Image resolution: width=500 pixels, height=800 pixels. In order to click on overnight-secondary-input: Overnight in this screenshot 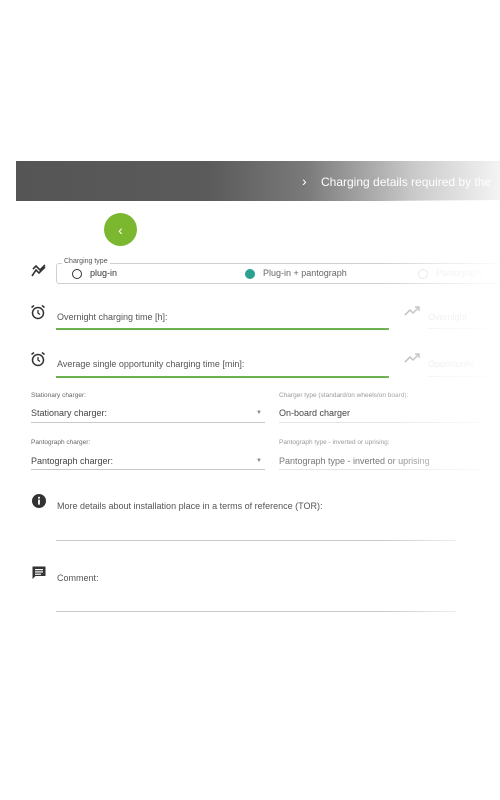, I will do `click(447, 317)`.